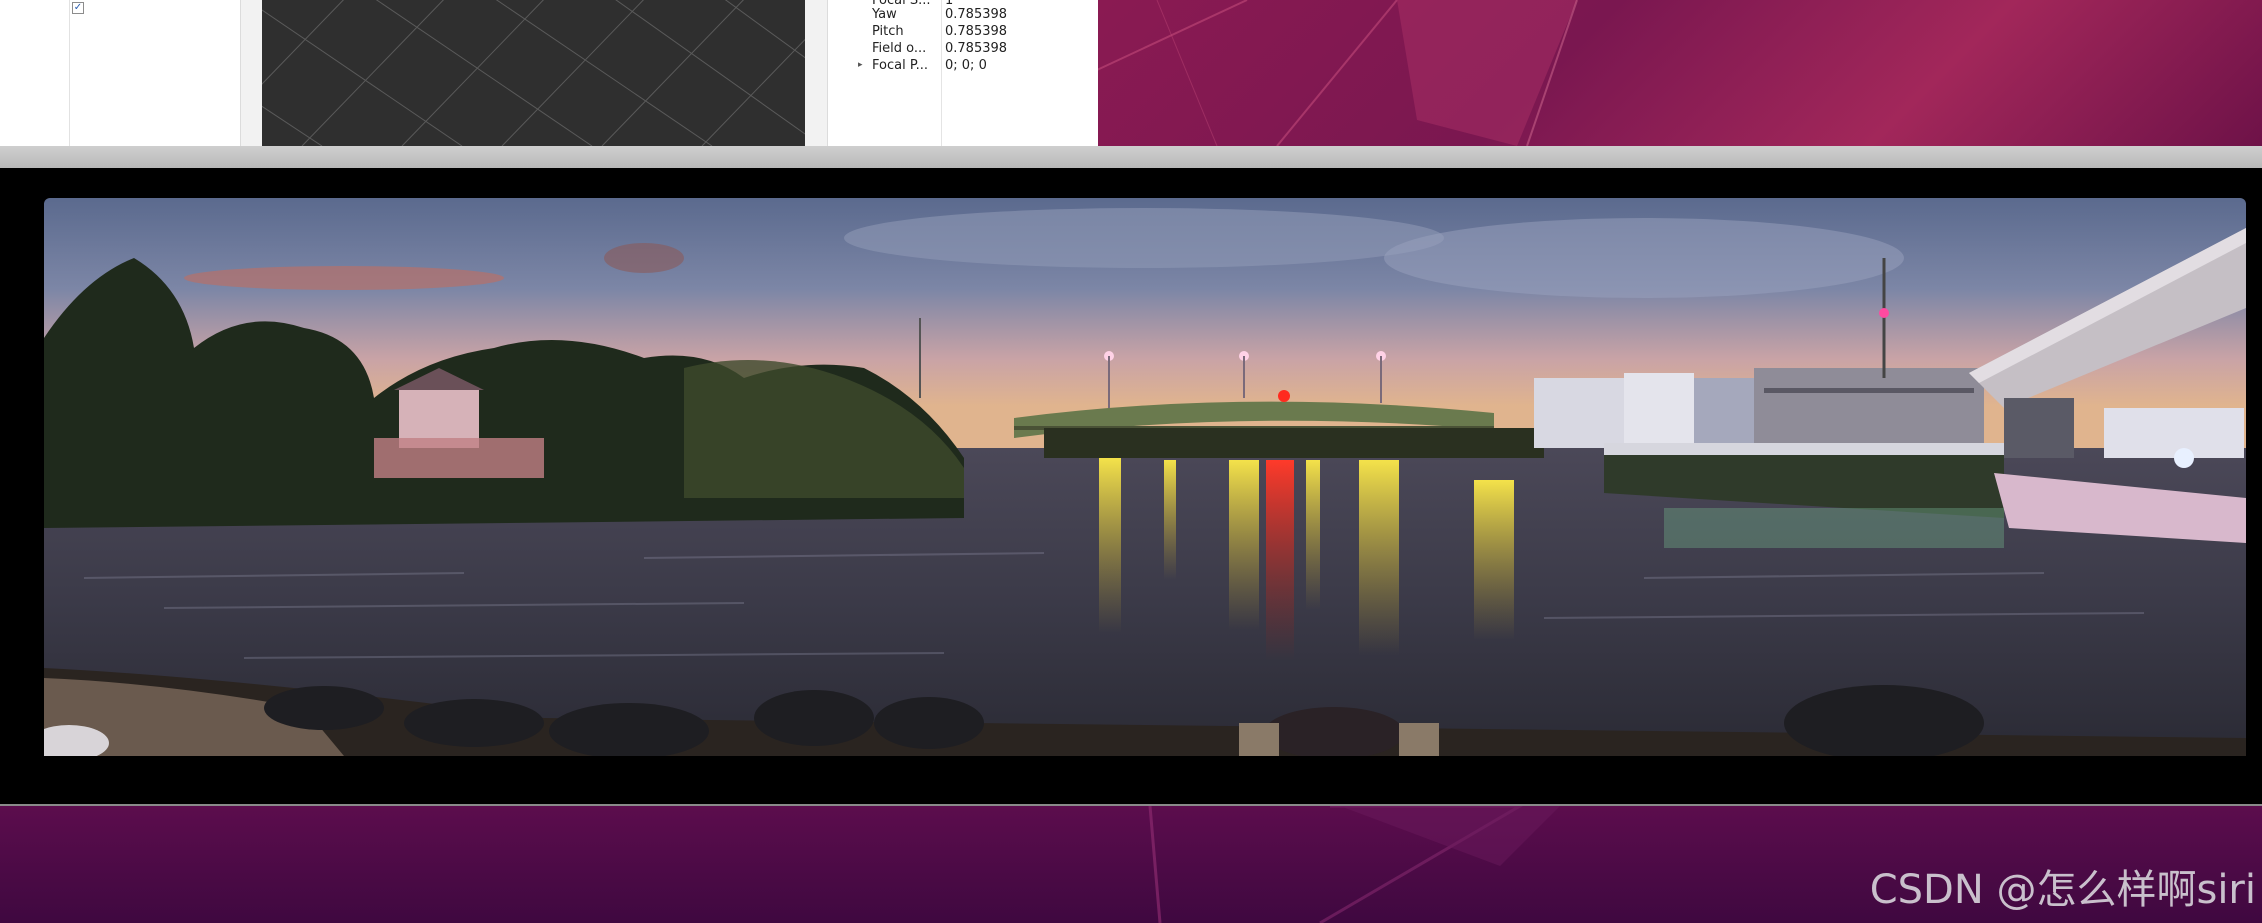 Image resolution: width=2262 pixels, height=923 pixels. I want to click on property-row: Field o... 0.785398, so click(963, 48).